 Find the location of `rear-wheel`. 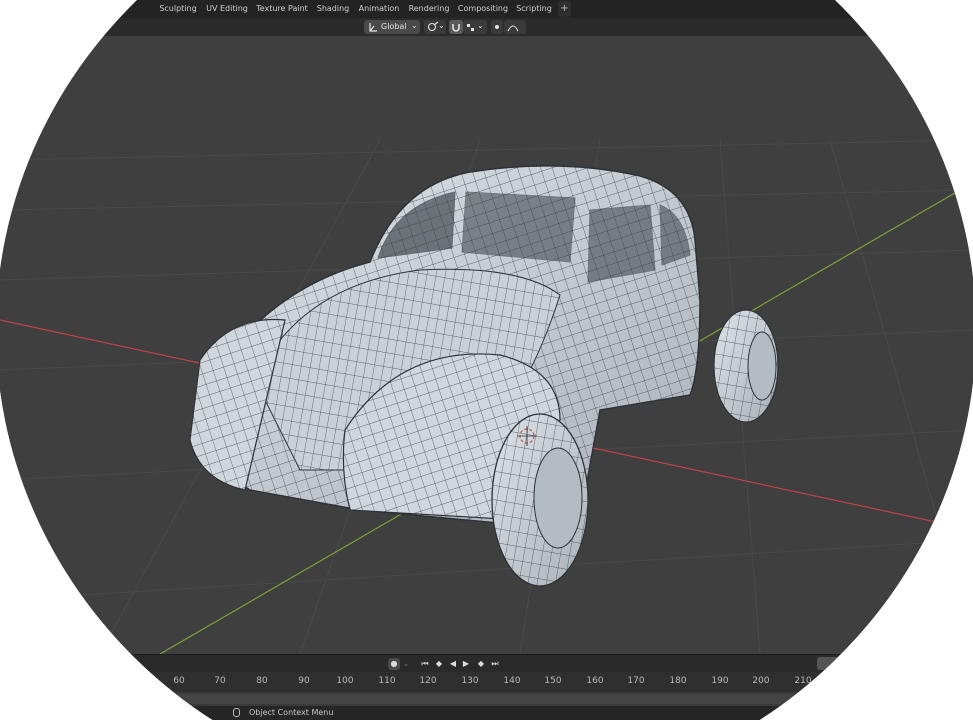

rear-wheel is located at coordinates (746, 366).